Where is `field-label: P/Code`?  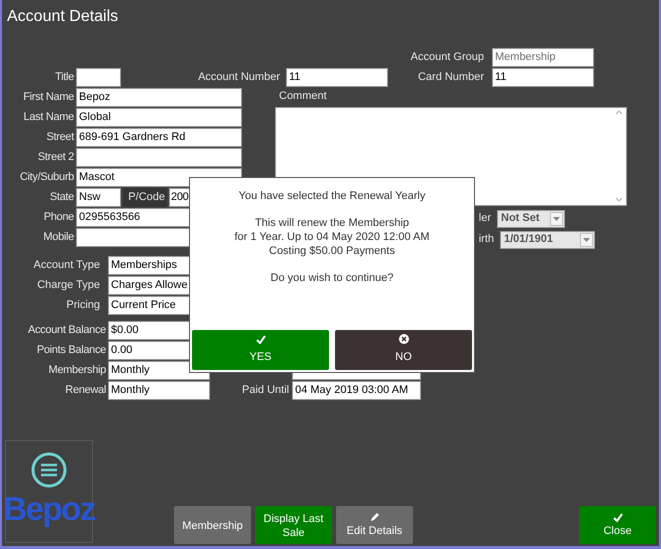 field-label: P/Code is located at coordinates (145, 197).